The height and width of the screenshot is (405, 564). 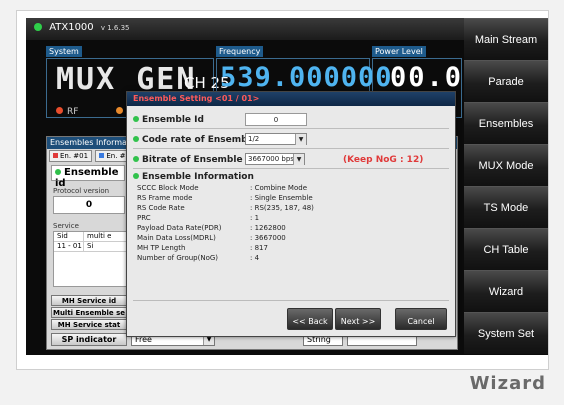 I want to click on rf-indicator: RF, so click(x=67, y=112).